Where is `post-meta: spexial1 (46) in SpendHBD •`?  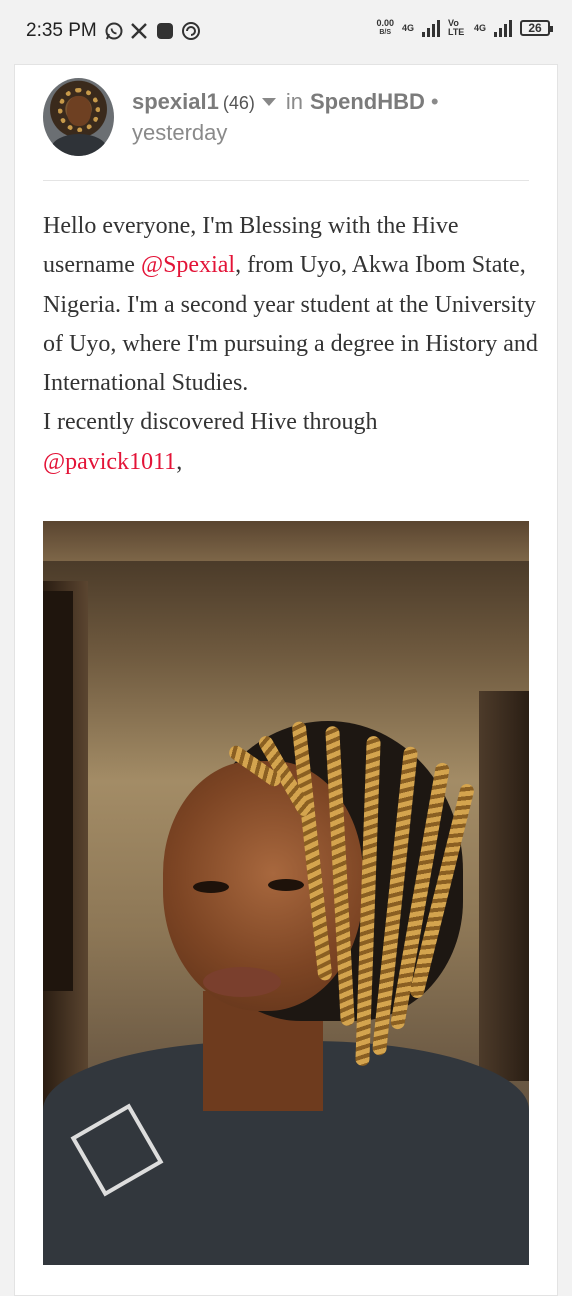 post-meta: spexial1 (46) in SpendHBD • is located at coordinates (285, 102).